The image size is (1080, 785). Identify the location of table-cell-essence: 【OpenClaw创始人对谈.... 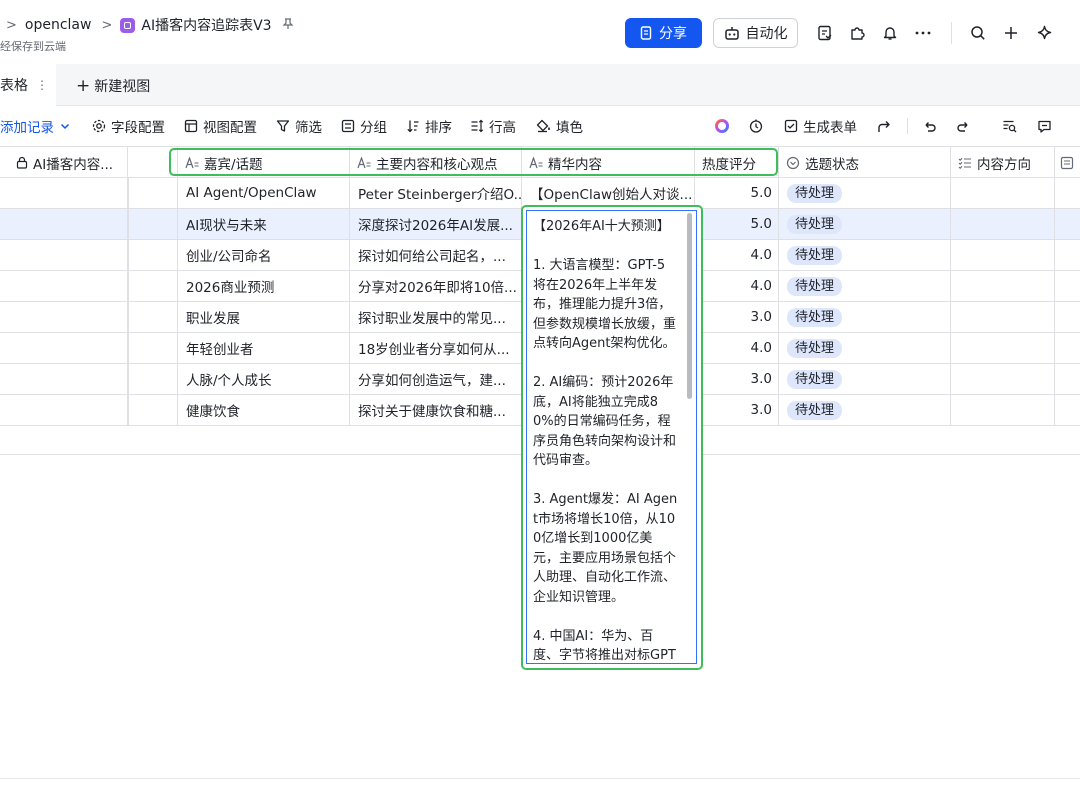
(608, 193).